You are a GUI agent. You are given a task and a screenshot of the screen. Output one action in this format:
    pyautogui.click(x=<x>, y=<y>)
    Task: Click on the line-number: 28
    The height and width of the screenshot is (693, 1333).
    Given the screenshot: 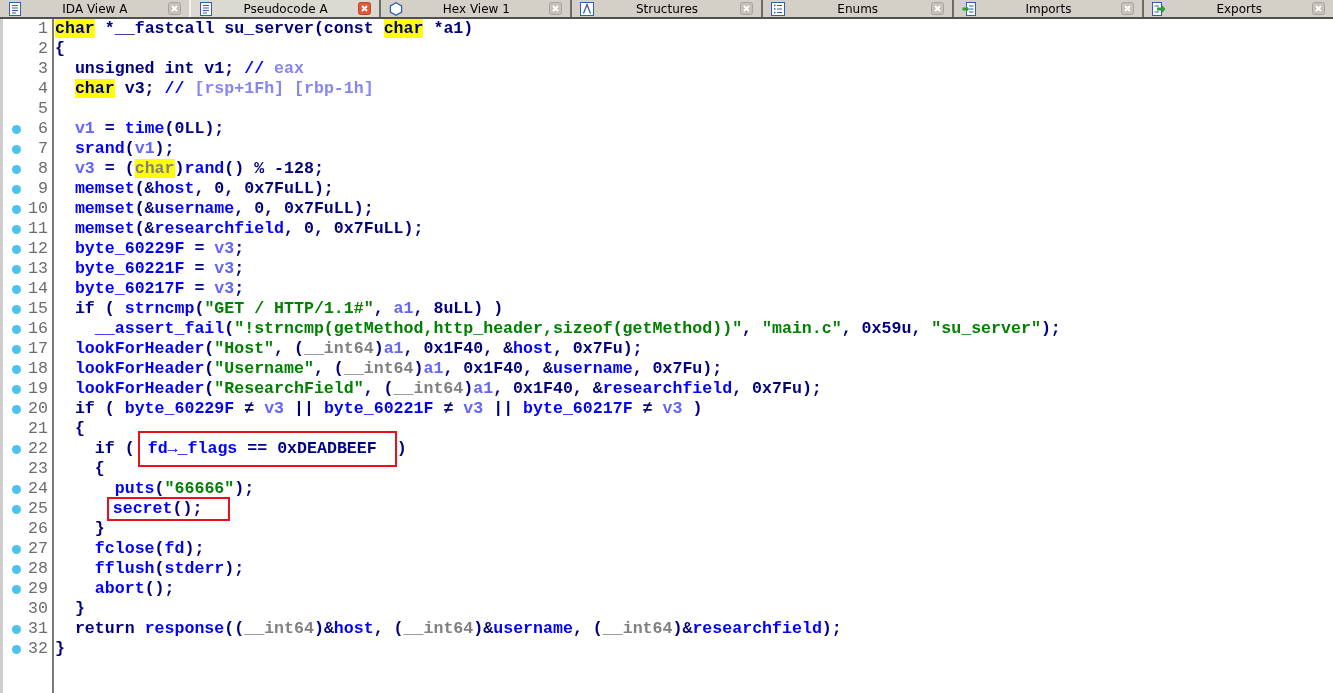 What is the action you would take?
    pyautogui.click(x=38, y=569)
    